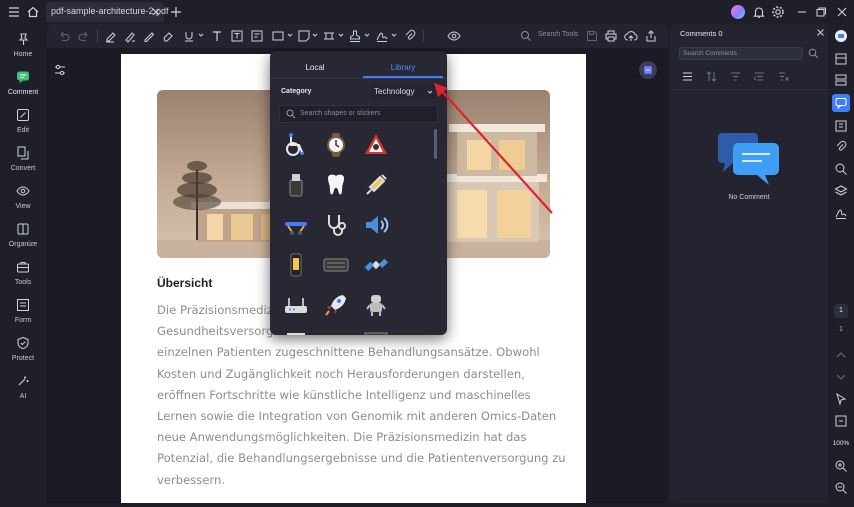 The height and width of the screenshot is (507, 854). What do you see at coordinates (842, 12) in the screenshot?
I see `close-window-icon` at bounding box center [842, 12].